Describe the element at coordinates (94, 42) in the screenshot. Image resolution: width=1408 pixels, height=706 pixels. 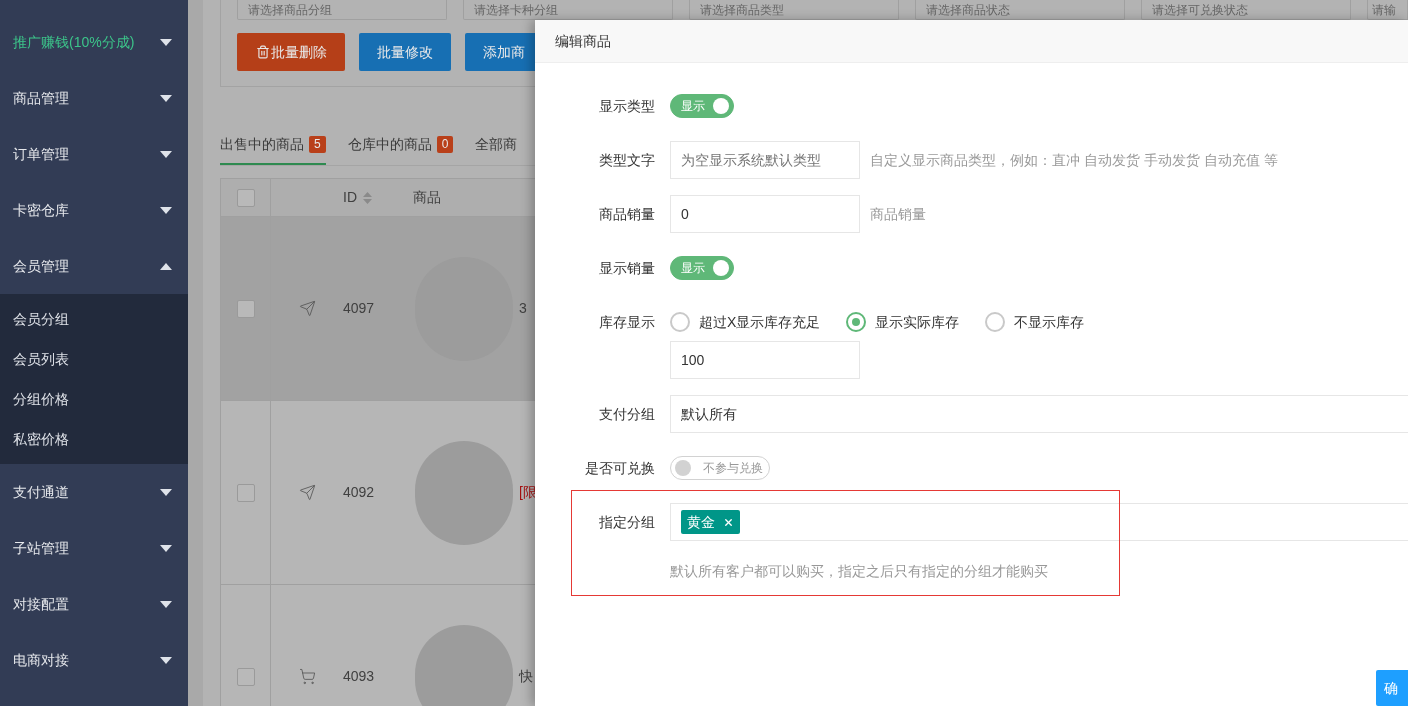
I see `sidebar-item: 推广赚钱(10%分成)` at that location.